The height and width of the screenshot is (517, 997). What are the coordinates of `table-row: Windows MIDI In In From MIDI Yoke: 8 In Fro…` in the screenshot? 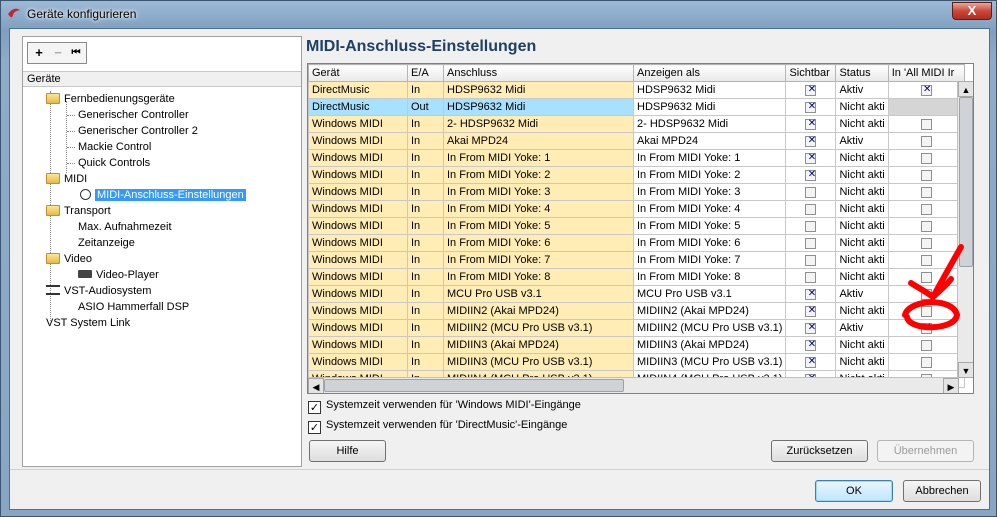 It's located at (636, 277).